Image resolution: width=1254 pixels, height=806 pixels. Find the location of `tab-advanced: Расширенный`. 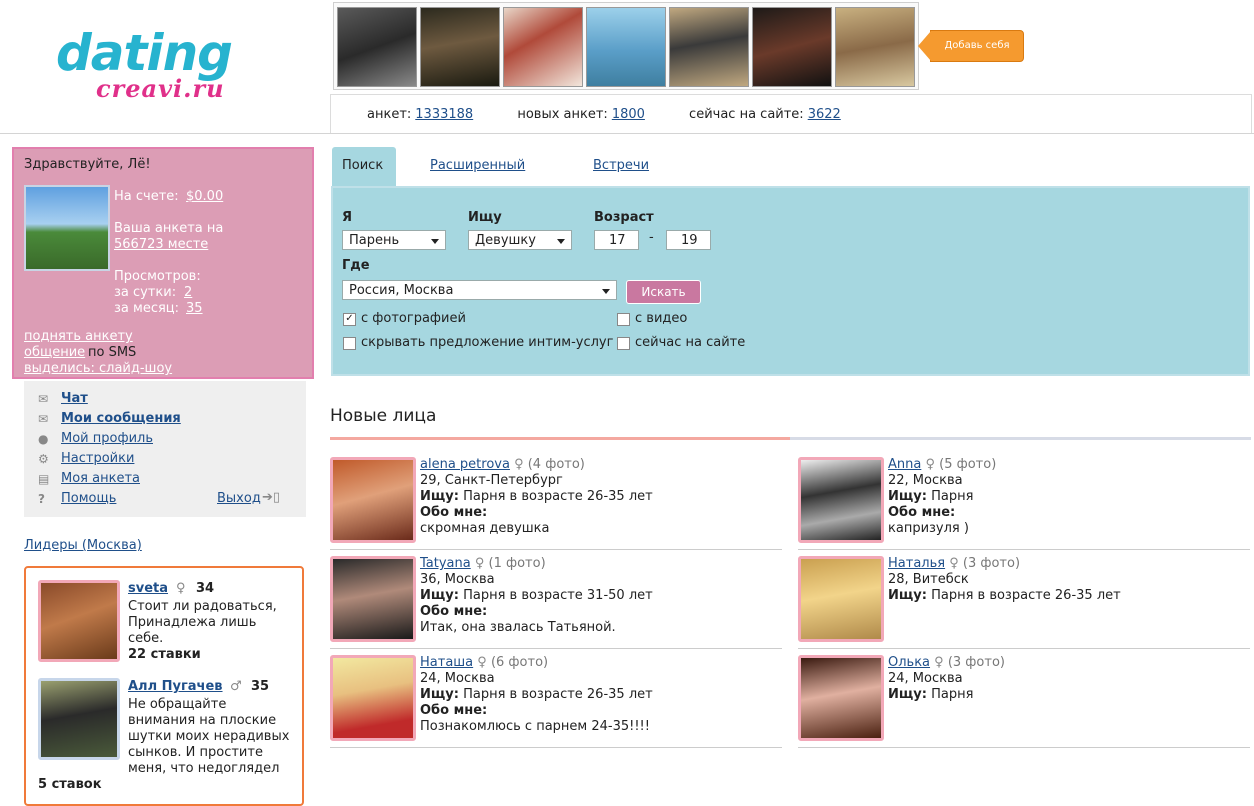

tab-advanced: Расширенный is located at coordinates (477, 165).